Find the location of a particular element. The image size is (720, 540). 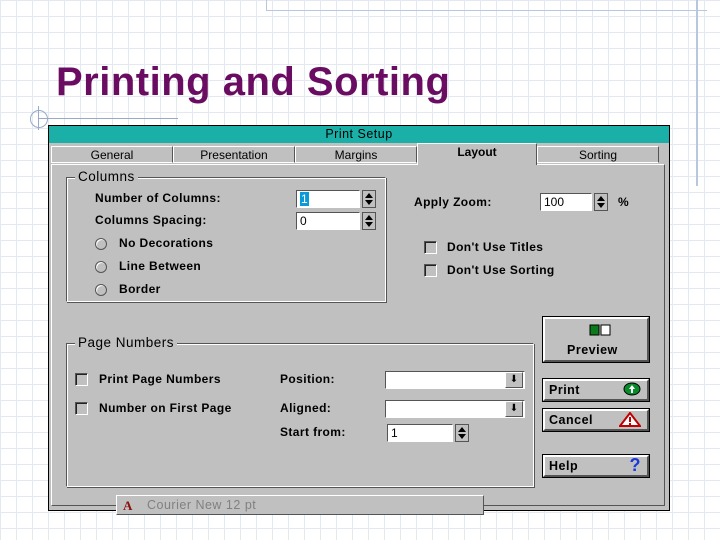

columns-legend: Columns is located at coordinates (106, 176).